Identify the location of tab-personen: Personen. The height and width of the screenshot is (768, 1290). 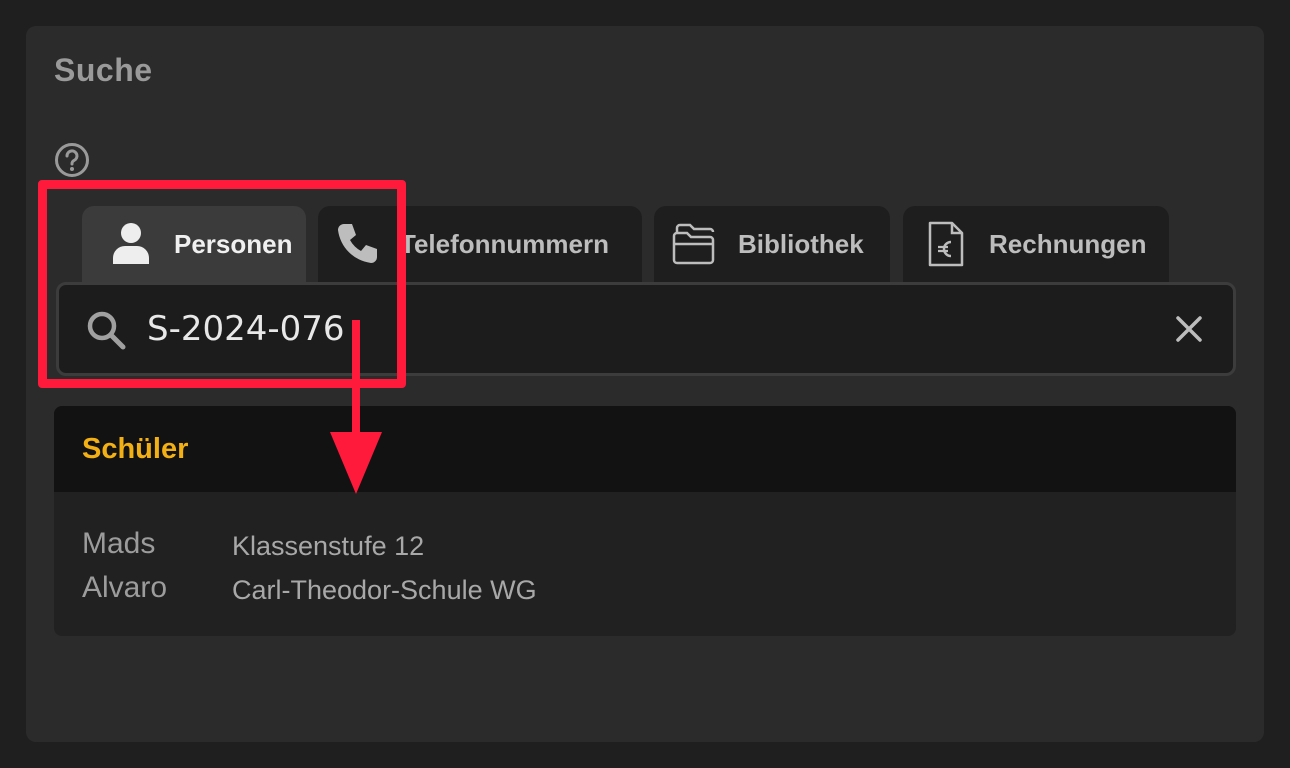
(194, 244).